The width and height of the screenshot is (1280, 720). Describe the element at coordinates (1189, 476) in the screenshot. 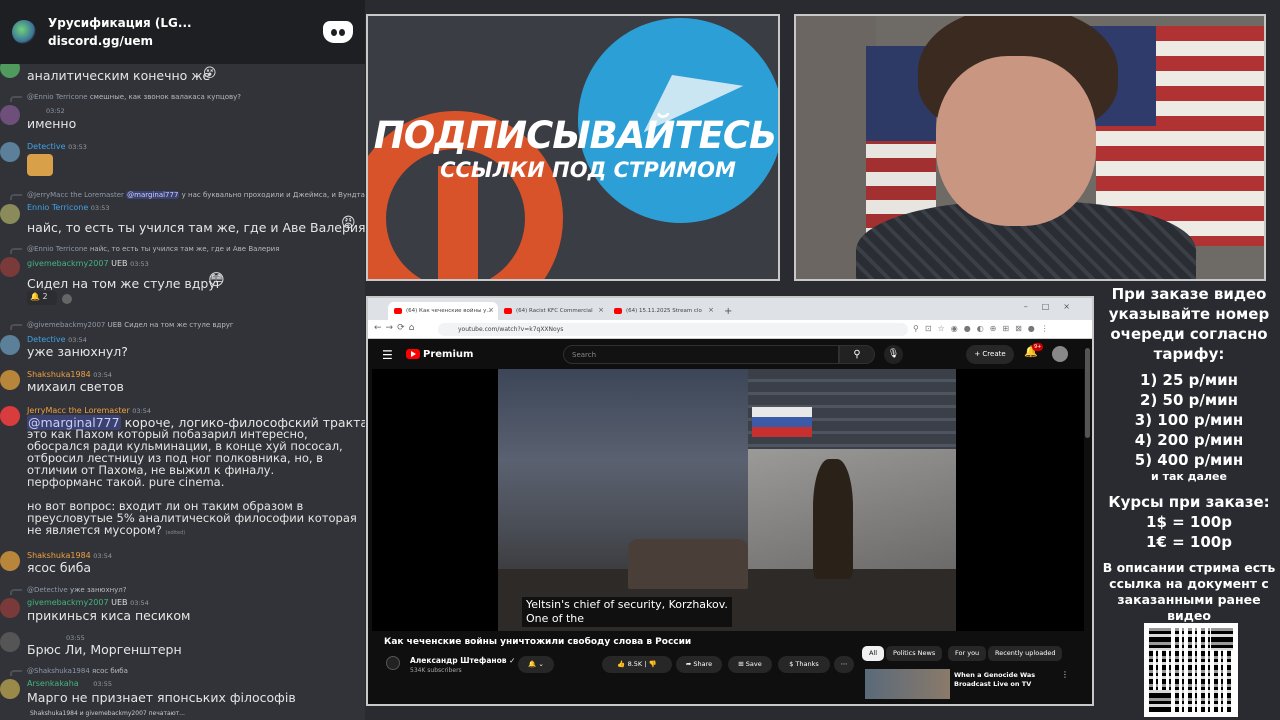

I see `info-etc: и так далее` at that location.